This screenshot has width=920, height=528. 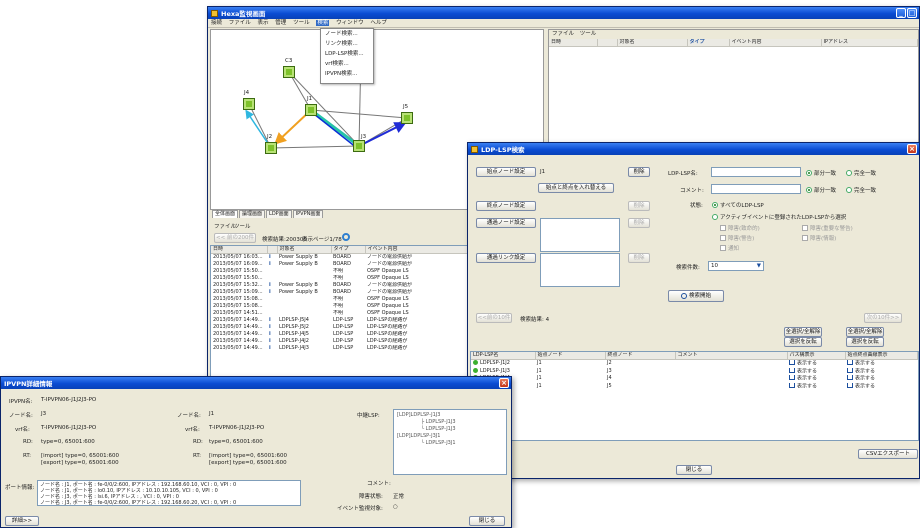 What do you see at coordinates (225, 226) in the screenshot?
I see `log-menu-file: ファイル` at bounding box center [225, 226].